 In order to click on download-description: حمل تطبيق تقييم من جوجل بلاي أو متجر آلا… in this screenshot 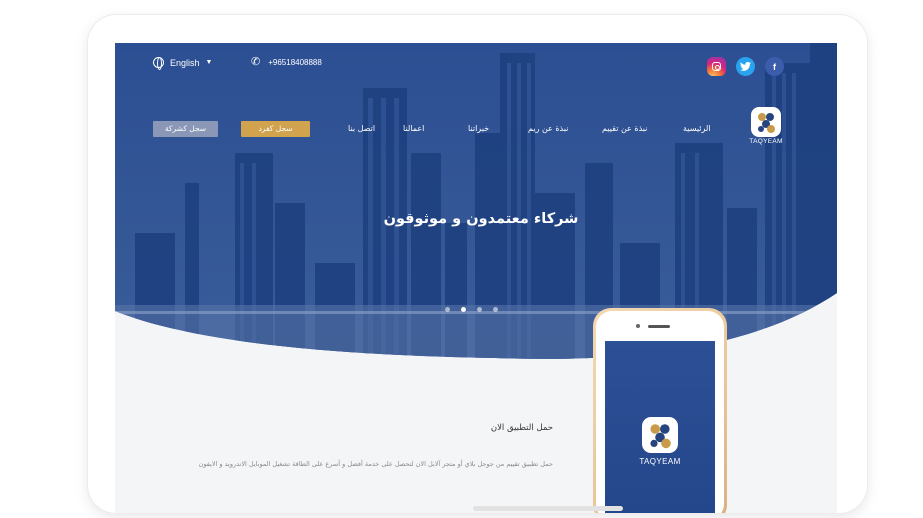, I will do `click(375, 464)`.